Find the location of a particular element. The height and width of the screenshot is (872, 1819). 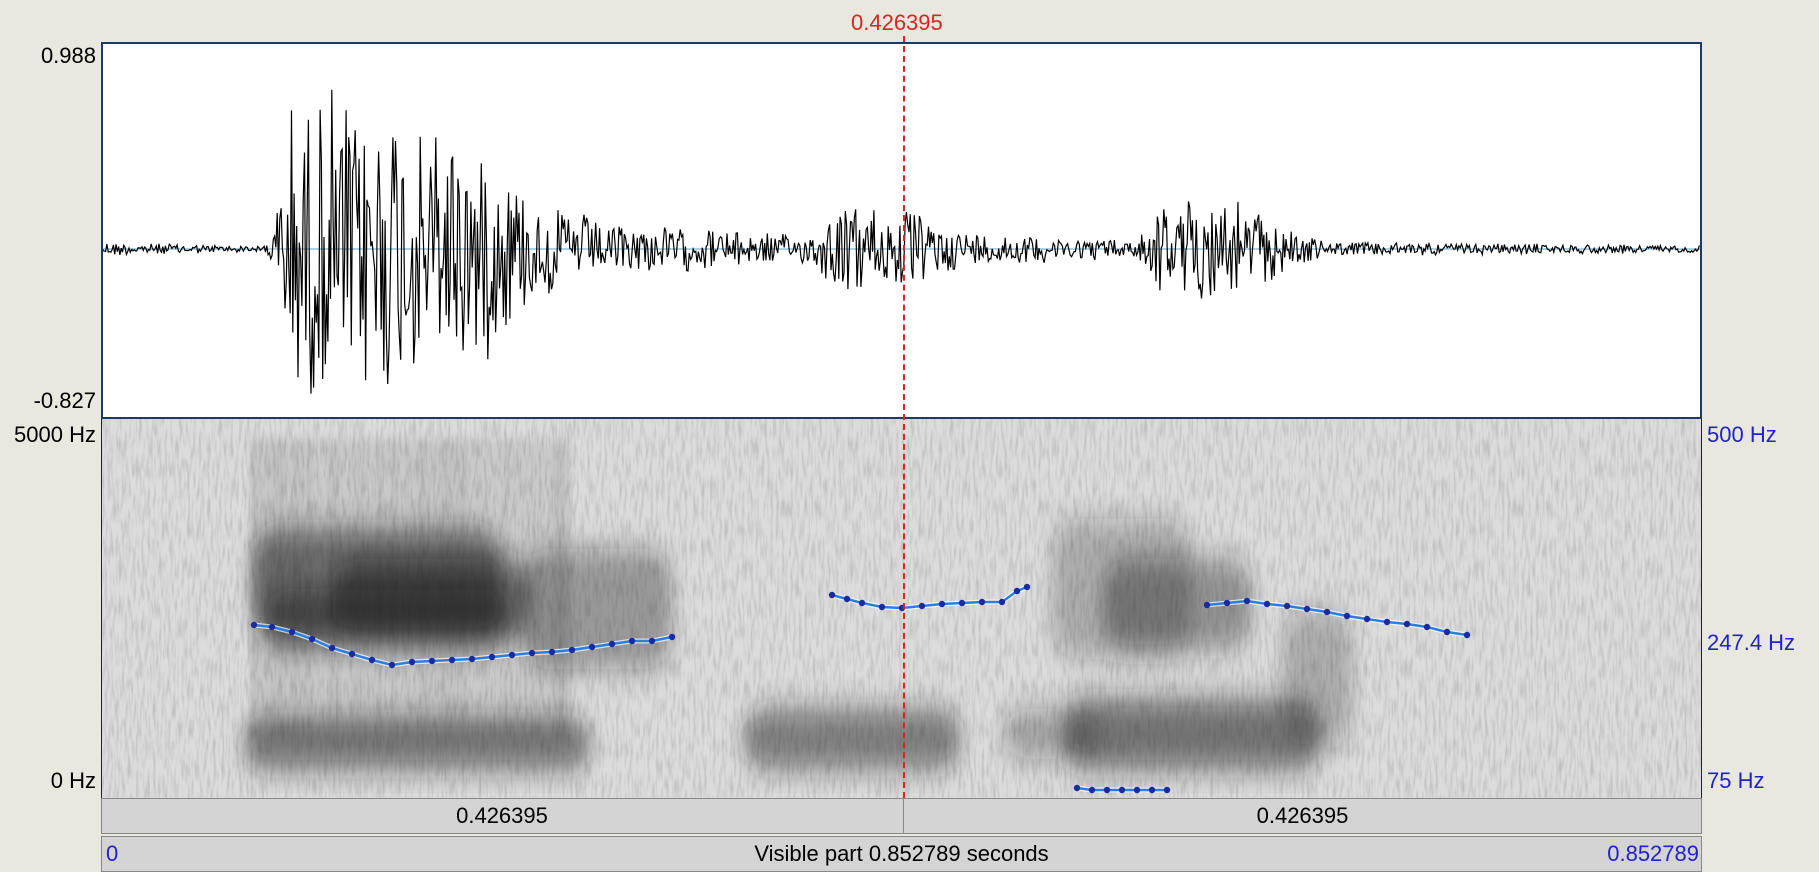

visible-part-time-bar: 0 Visible part 0.852789 seconds 0.852789 is located at coordinates (901, 854).